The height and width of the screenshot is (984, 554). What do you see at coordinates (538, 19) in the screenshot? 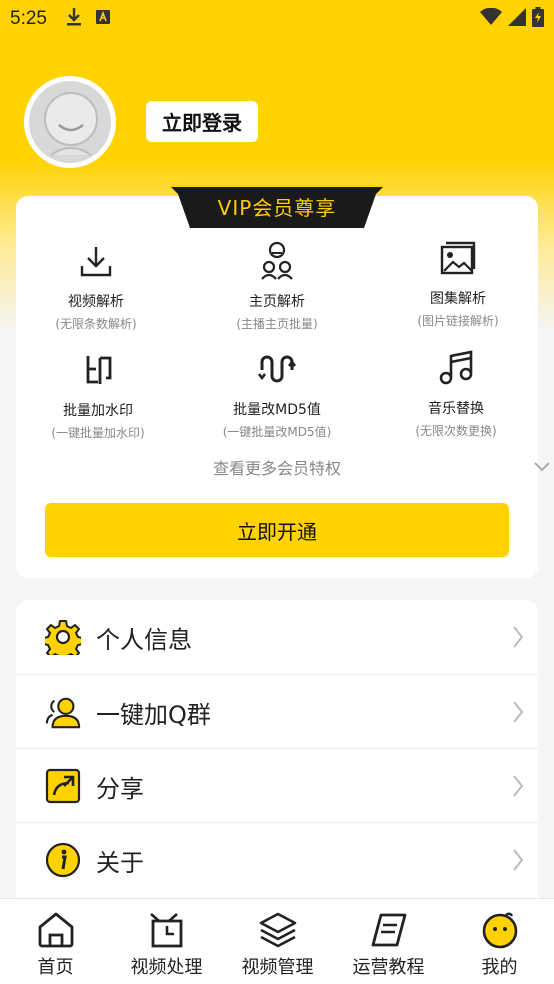
I see `battery-charging-icon` at bounding box center [538, 19].